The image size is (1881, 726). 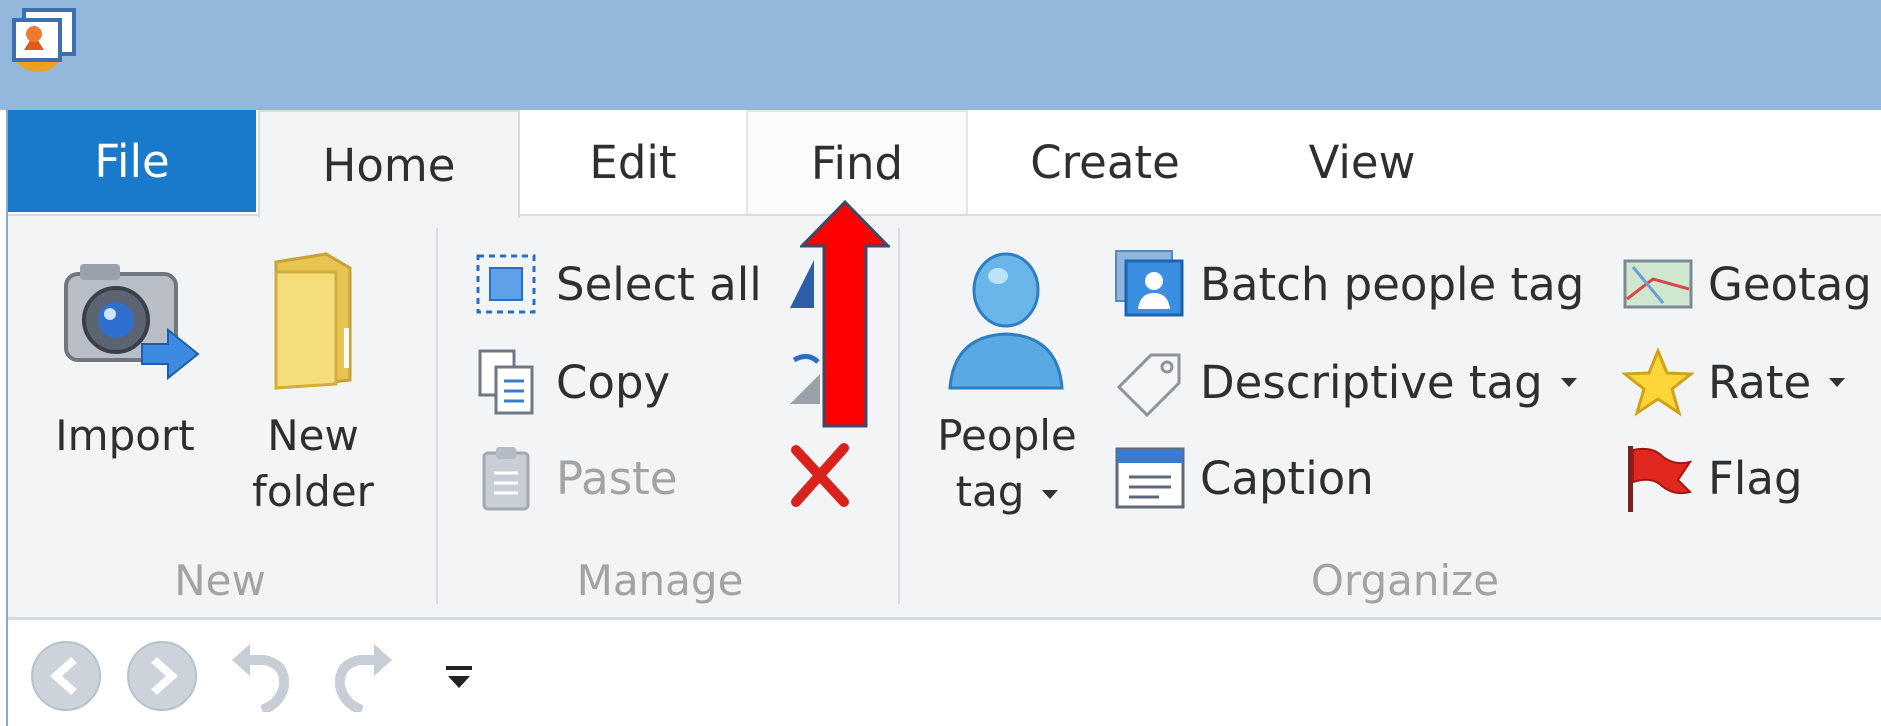 I want to click on tab-view: View, so click(x=1362, y=162).